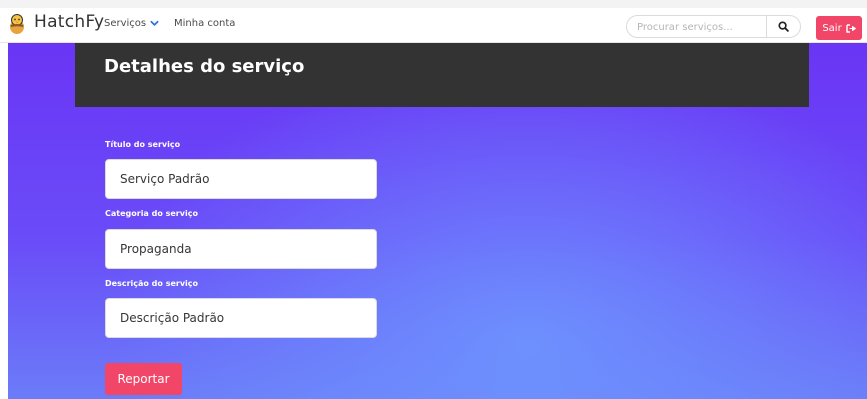 The image size is (867, 399). What do you see at coordinates (69, 22) in the screenshot?
I see `brand-name: HatchFy` at bounding box center [69, 22].